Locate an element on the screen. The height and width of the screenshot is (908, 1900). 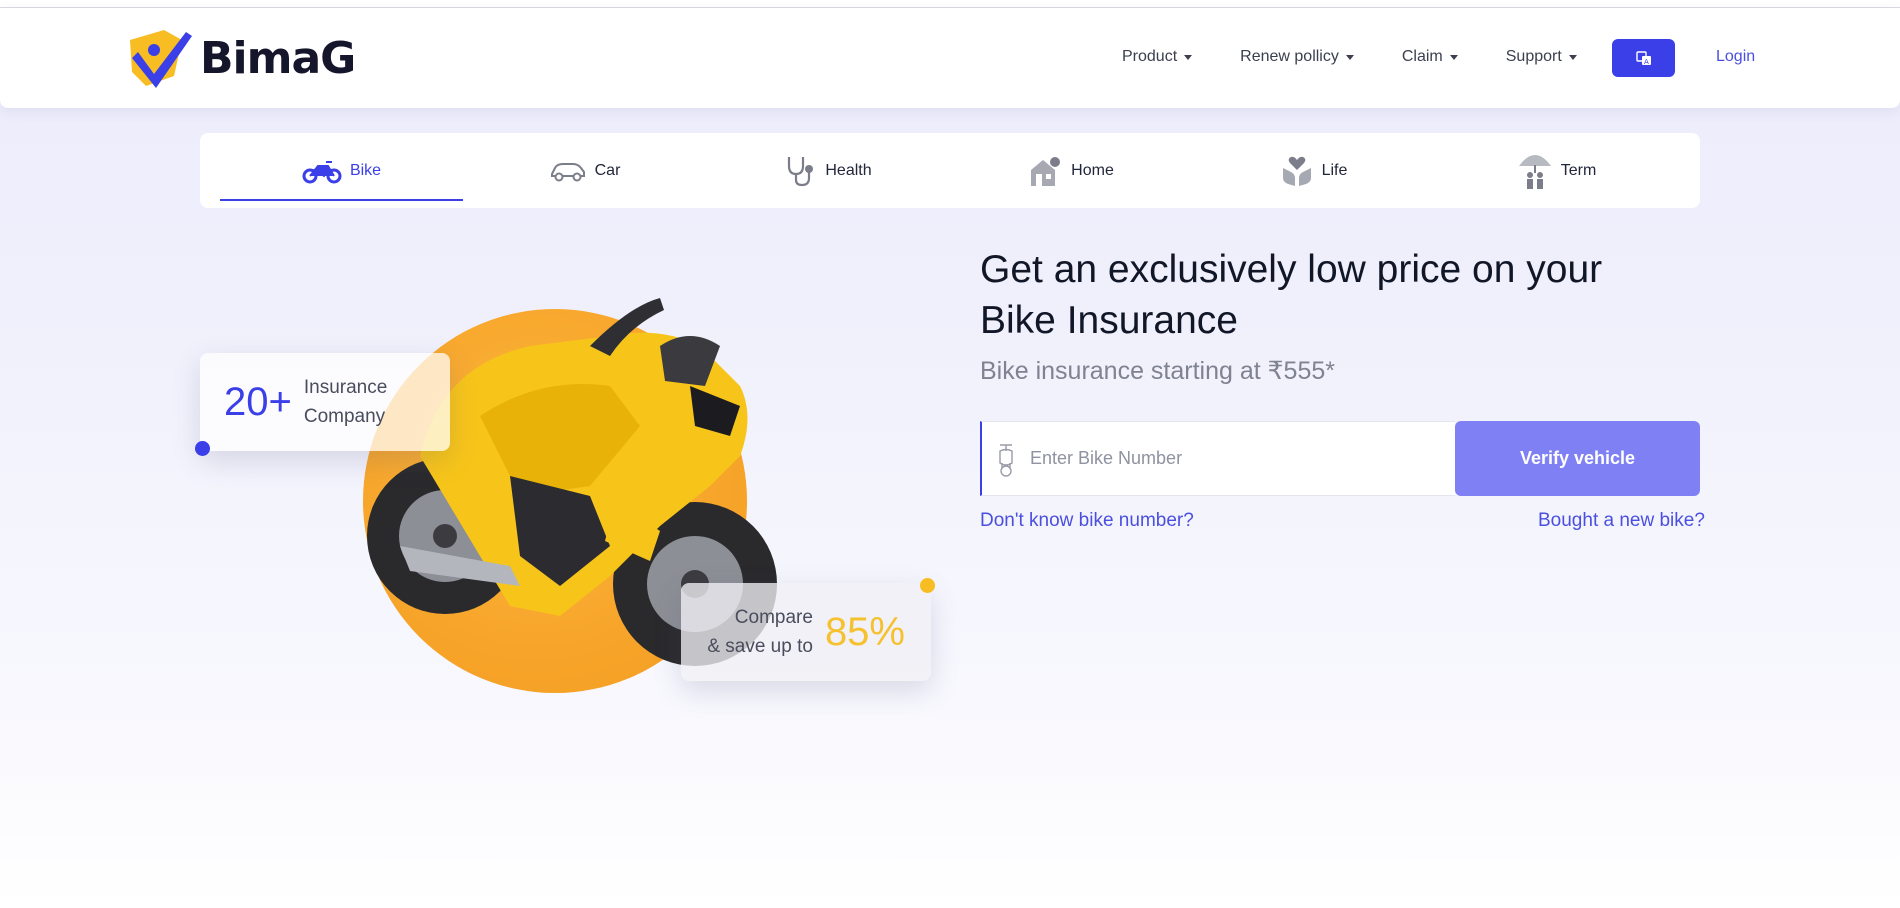
vehicle-search: Verify vehicle is located at coordinates (1340, 458).